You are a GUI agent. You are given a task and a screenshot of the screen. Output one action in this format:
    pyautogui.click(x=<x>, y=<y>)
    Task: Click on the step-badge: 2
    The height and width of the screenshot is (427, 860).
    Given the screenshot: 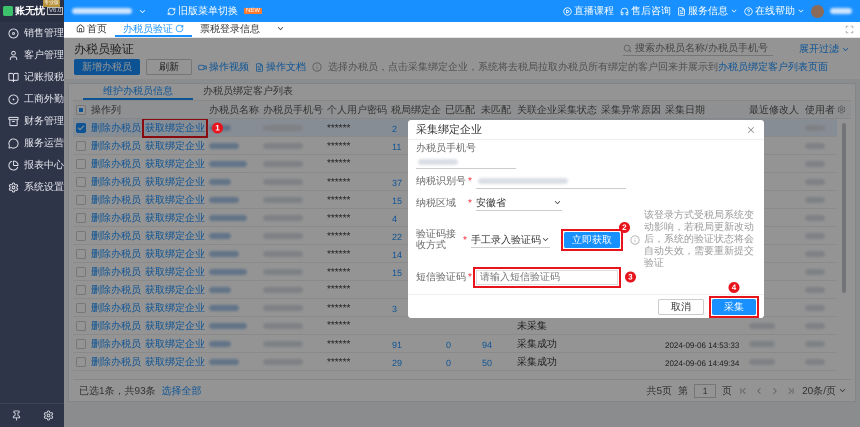 What is the action you would take?
    pyautogui.click(x=624, y=227)
    